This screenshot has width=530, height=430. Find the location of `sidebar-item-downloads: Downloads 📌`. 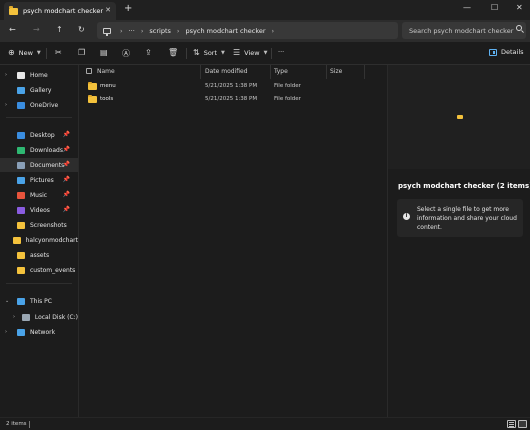

sidebar-item-downloads: Downloads 📌 is located at coordinates (39, 150).